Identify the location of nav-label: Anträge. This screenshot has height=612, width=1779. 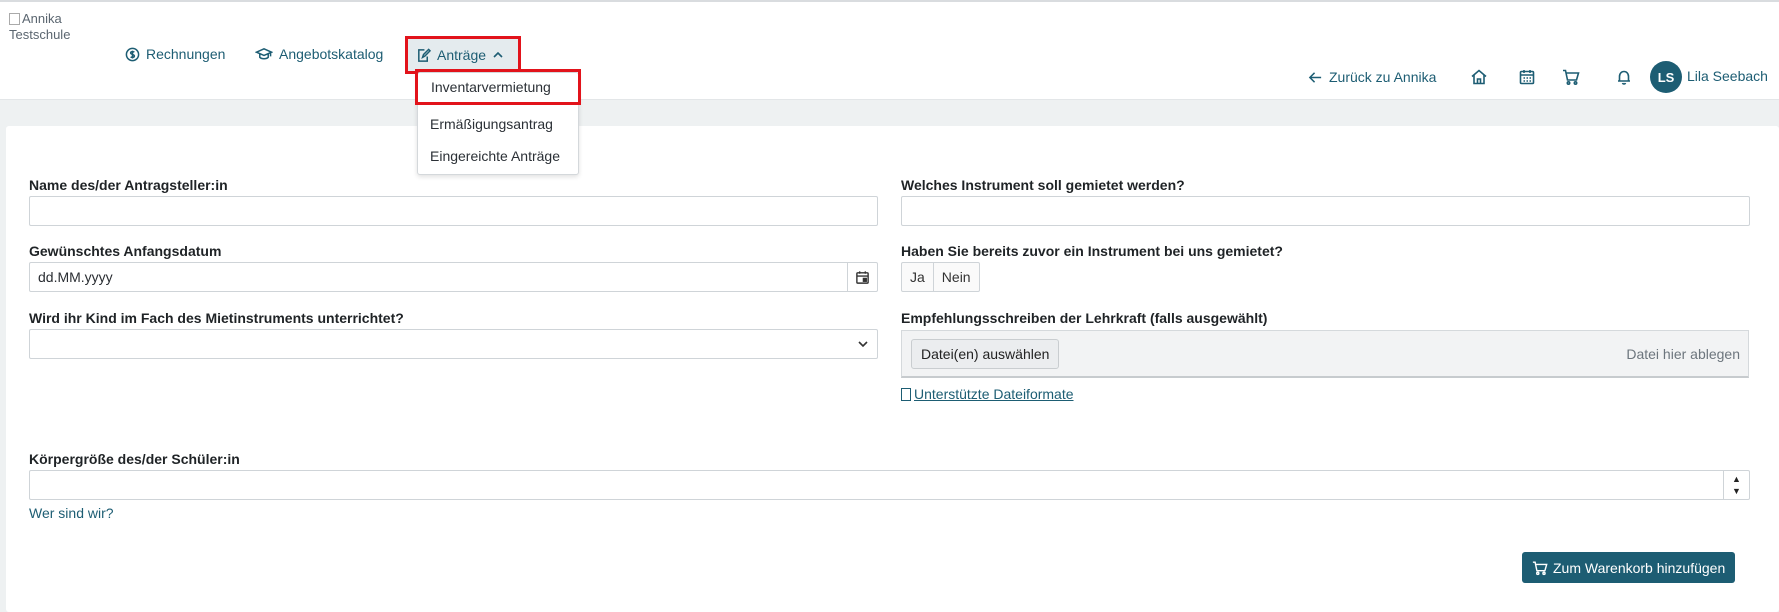
(462, 55).